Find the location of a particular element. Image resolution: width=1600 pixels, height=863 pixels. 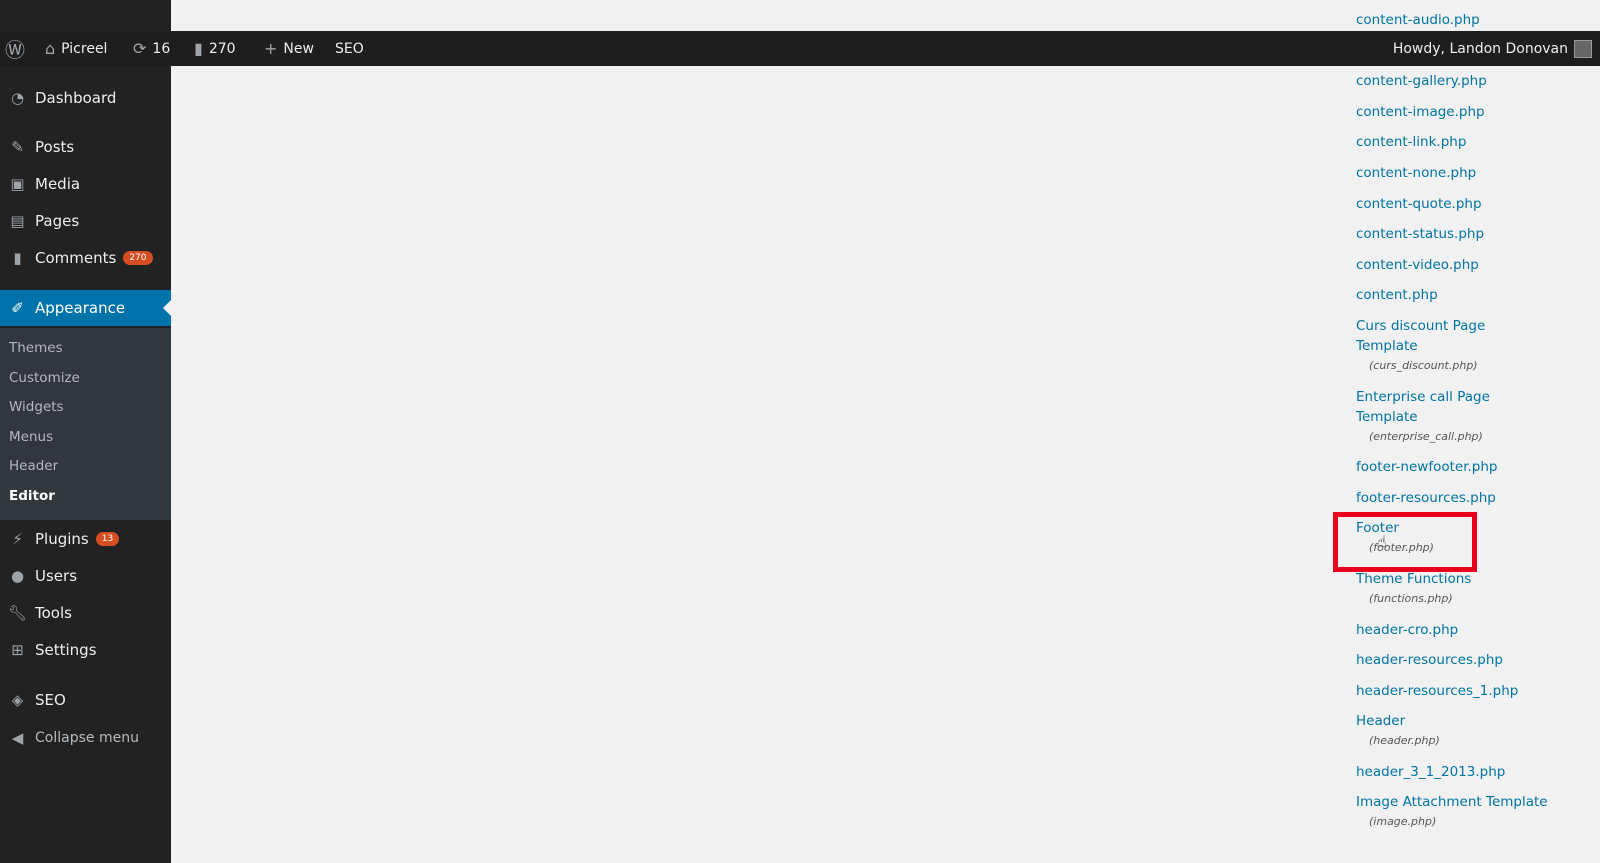

file-link: Header is located at coordinates (1476, 721).